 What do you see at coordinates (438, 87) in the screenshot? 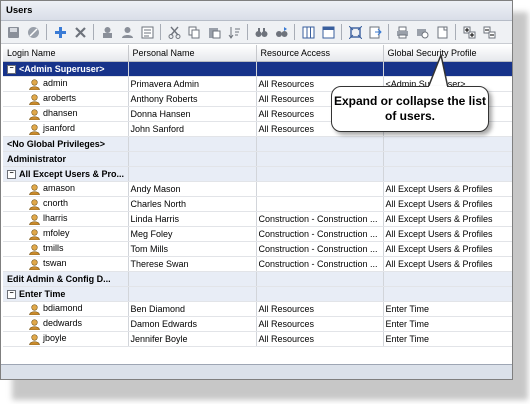
I see `callout-pointer-cover` at bounding box center [438, 87].